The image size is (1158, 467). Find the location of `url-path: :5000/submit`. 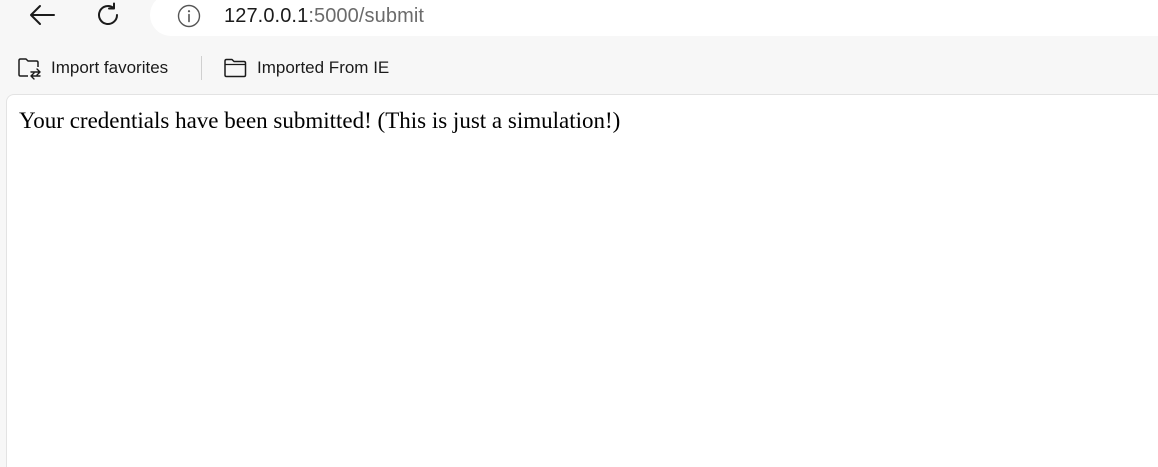

url-path: :5000/submit is located at coordinates (366, 16).